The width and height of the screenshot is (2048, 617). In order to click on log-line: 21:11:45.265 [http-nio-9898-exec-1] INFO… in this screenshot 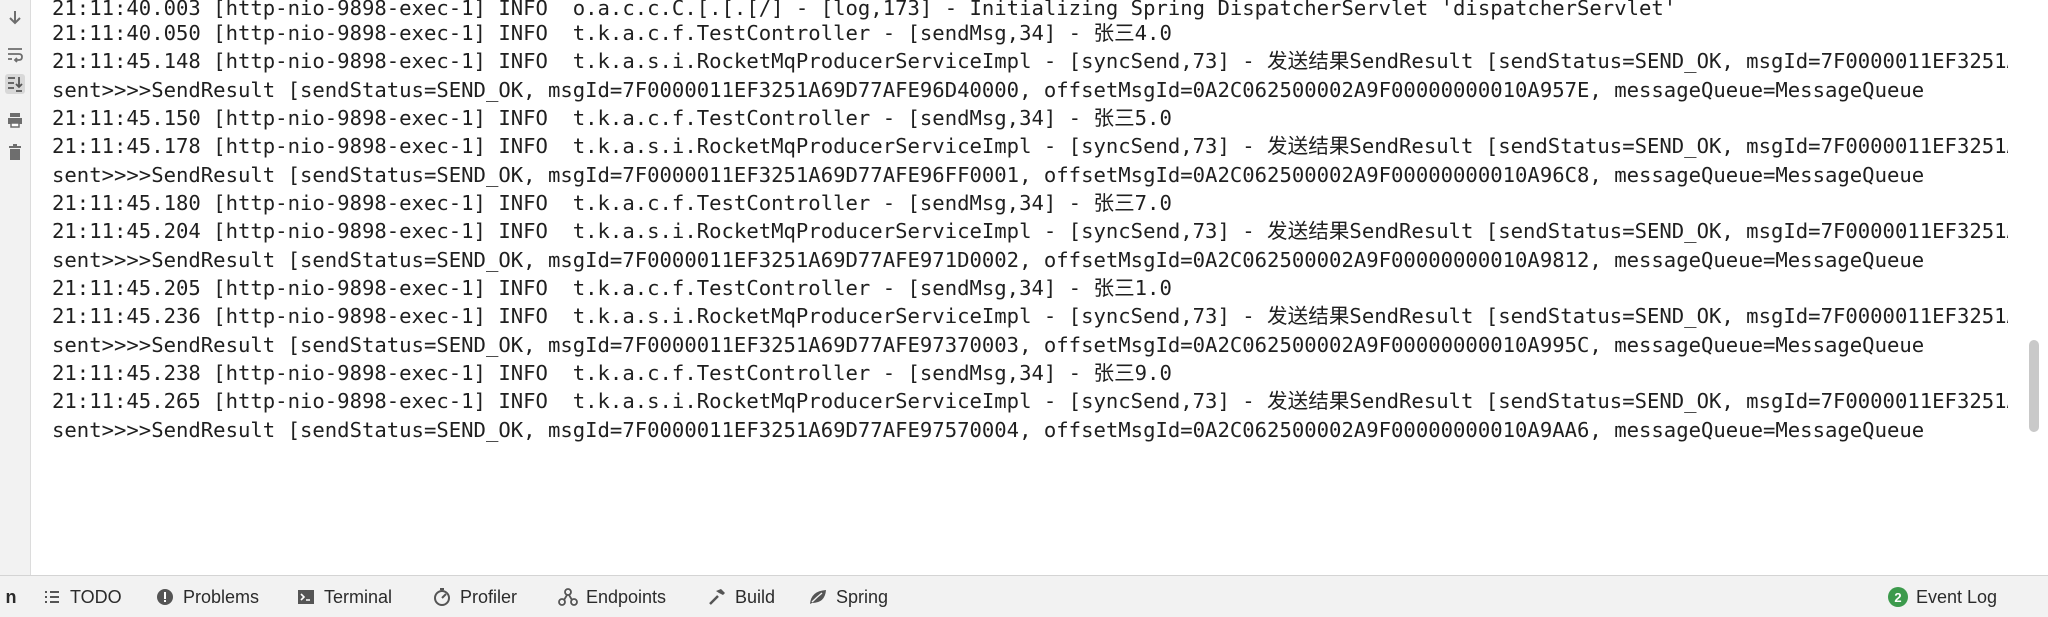, I will do `click(1030, 401)`.